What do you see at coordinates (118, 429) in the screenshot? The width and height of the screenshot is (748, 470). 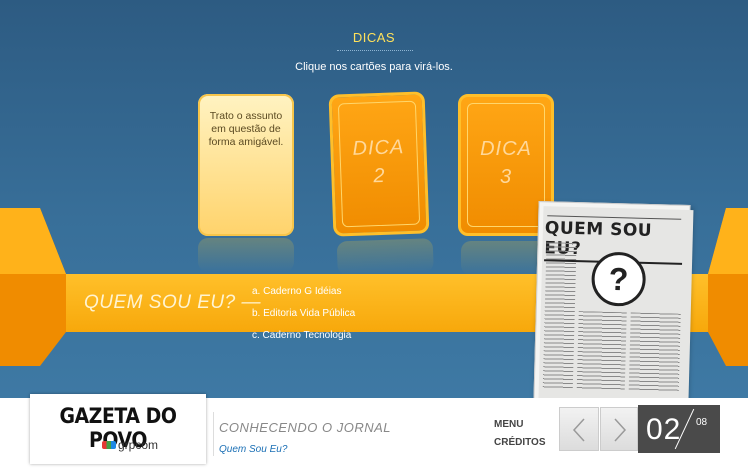 I see `gazeta-logo: GAZETA DO POVO grpcom` at bounding box center [118, 429].